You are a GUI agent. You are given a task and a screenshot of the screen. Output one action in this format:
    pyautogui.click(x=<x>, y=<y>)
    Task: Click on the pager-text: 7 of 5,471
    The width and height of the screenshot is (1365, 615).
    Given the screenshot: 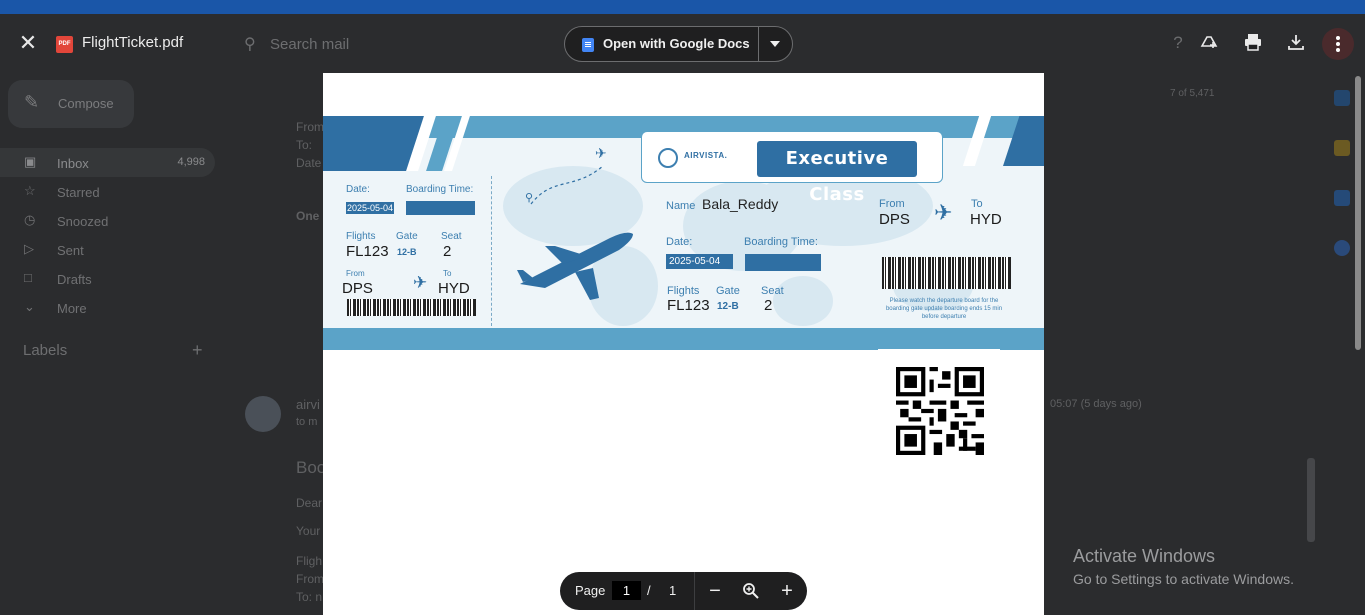 What is the action you would take?
    pyautogui.click(x=1192, y=93)
    